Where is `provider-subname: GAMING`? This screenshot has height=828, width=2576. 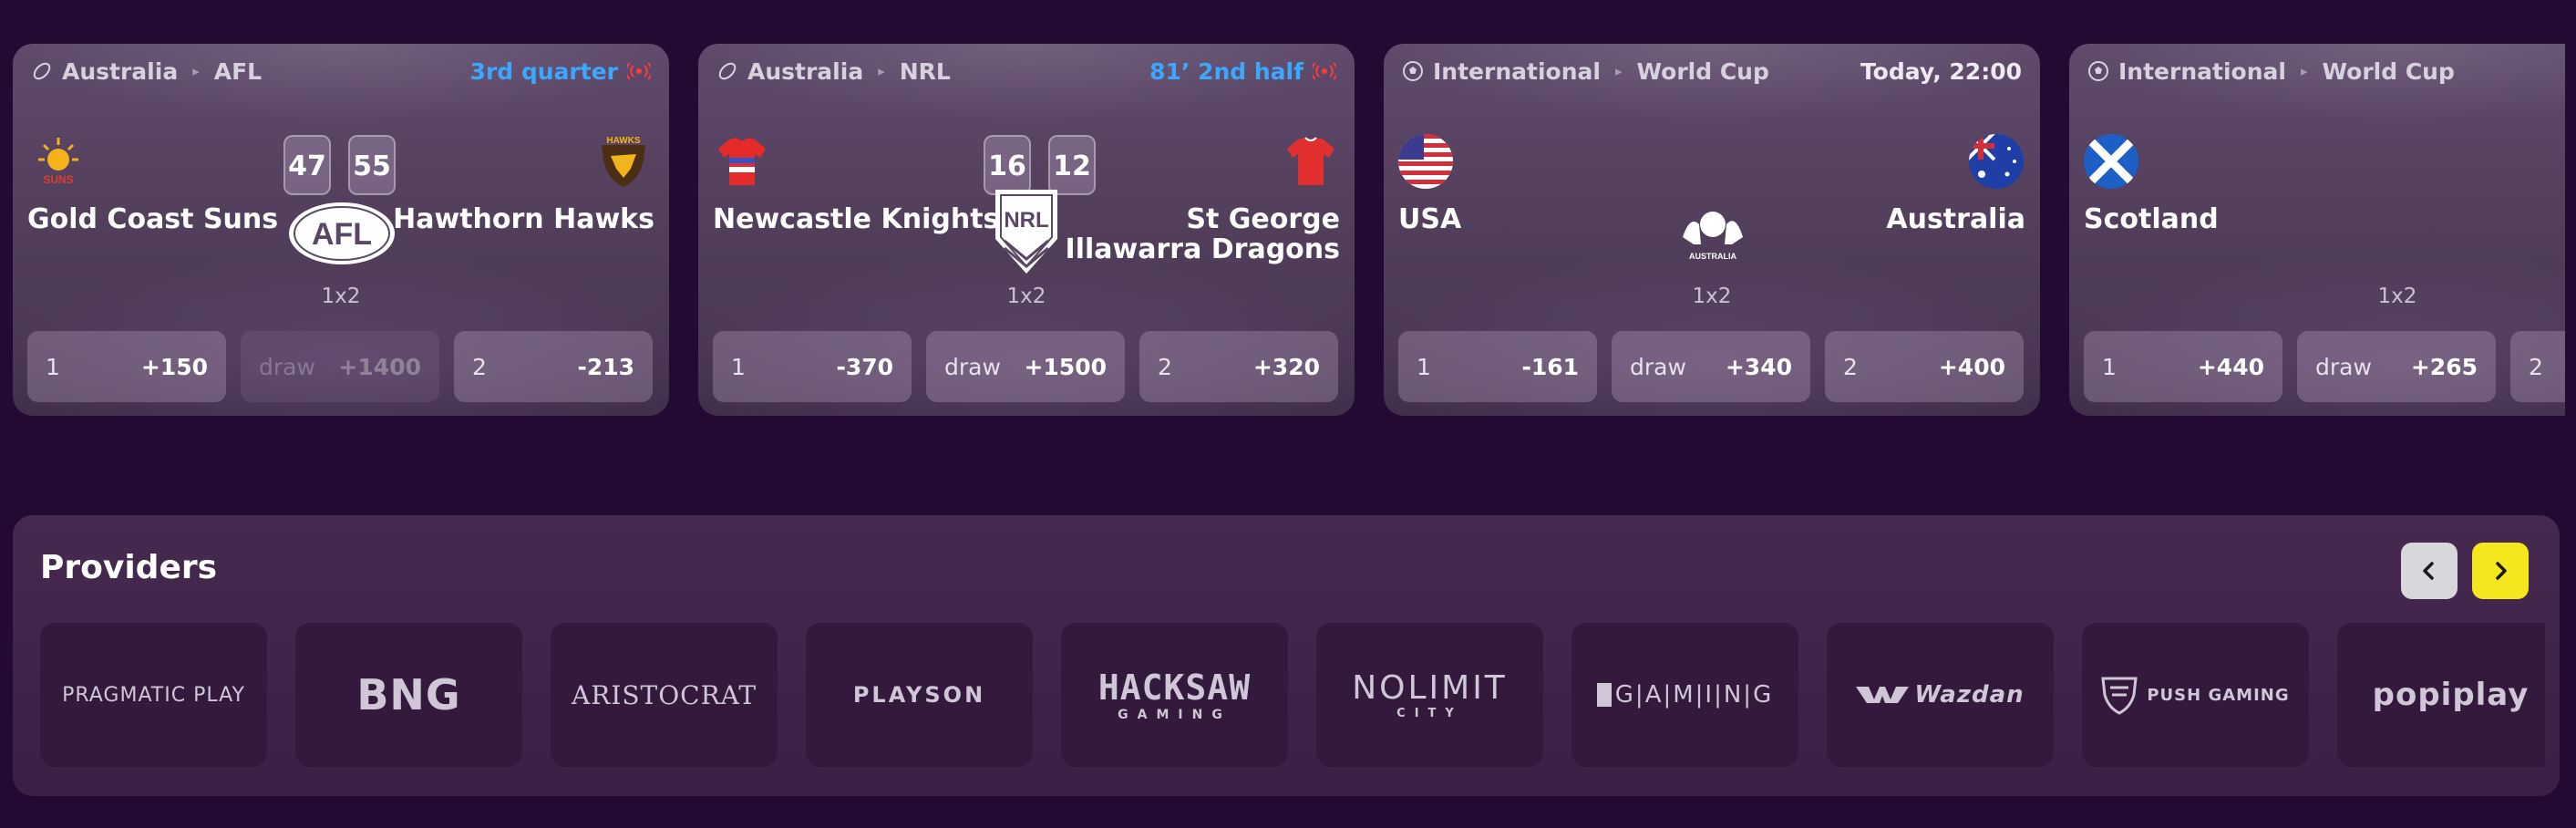 provider-subname: GAMING is located at coordinates (1174, 715).